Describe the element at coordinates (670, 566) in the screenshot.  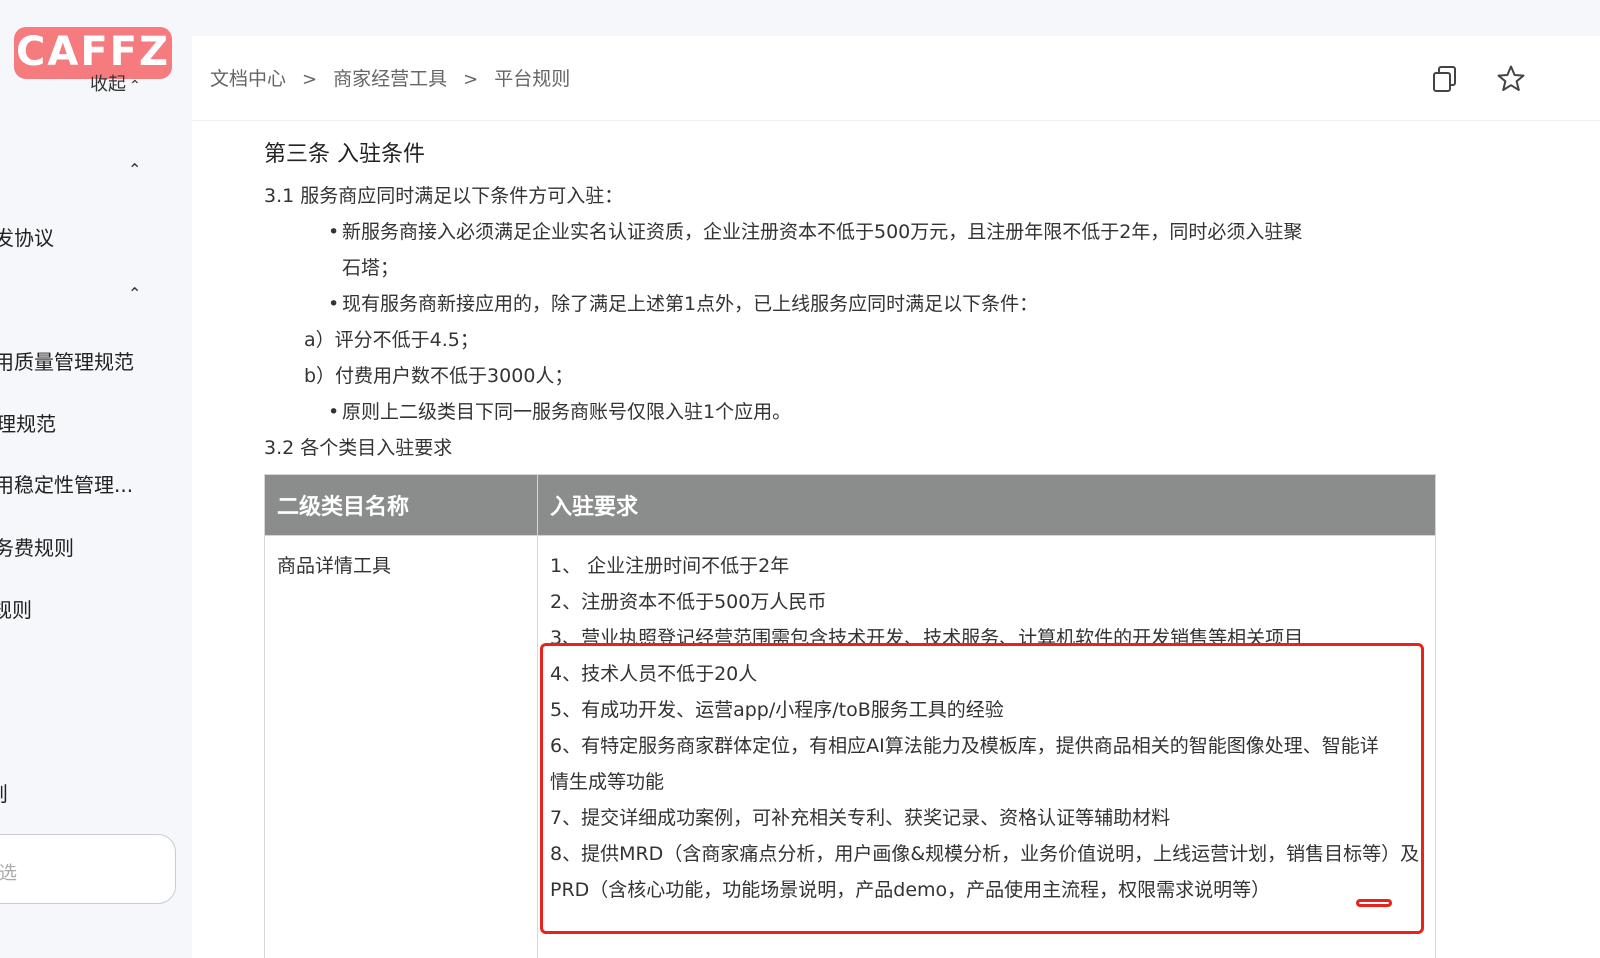
I see `requirement-item: 1、 企业注册时间不低于2年` at that location.